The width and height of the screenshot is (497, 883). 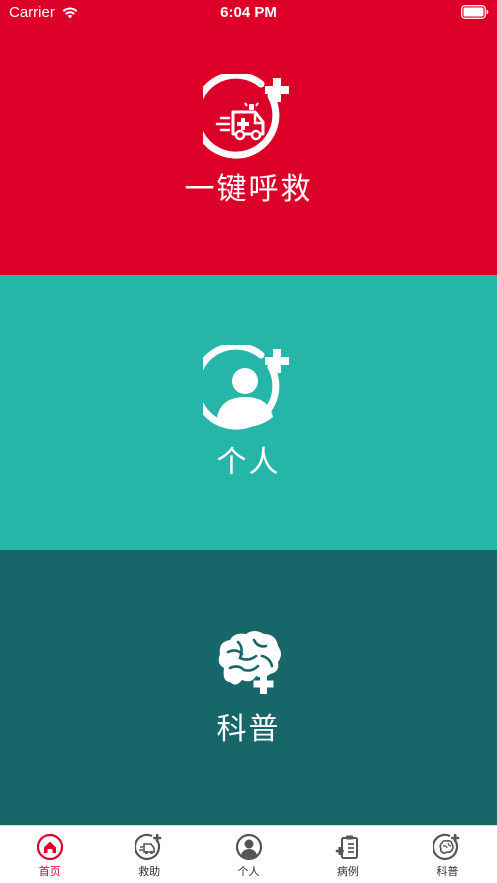 I want to click on status-time: 6:04 PM, so click(x=248, y=12).